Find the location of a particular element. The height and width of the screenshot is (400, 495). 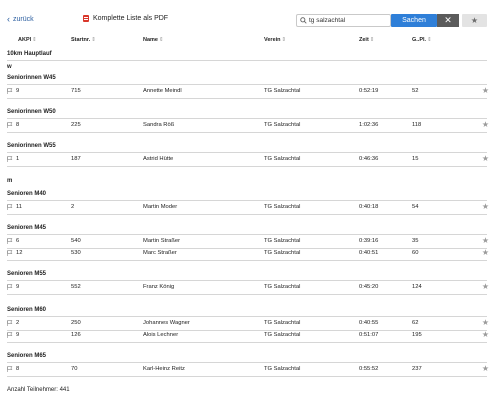

group-heading: Seniorinnen W55 is located at coordinates (31, 146).